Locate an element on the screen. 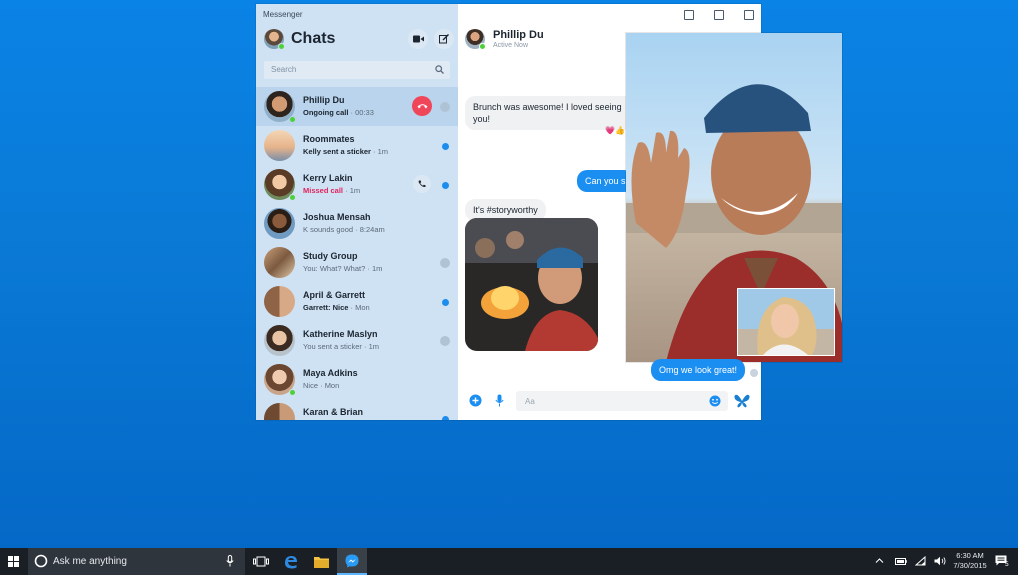 This screenshot has height=575, width=1018. compose-icon is located at coordinates (444, 39).